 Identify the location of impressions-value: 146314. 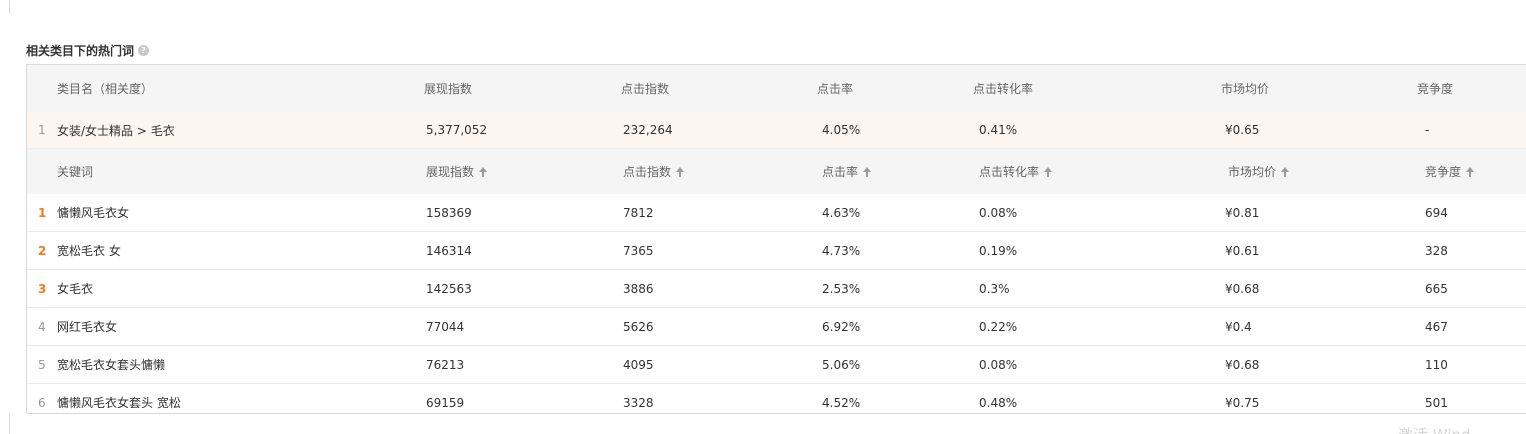
(449, 250).